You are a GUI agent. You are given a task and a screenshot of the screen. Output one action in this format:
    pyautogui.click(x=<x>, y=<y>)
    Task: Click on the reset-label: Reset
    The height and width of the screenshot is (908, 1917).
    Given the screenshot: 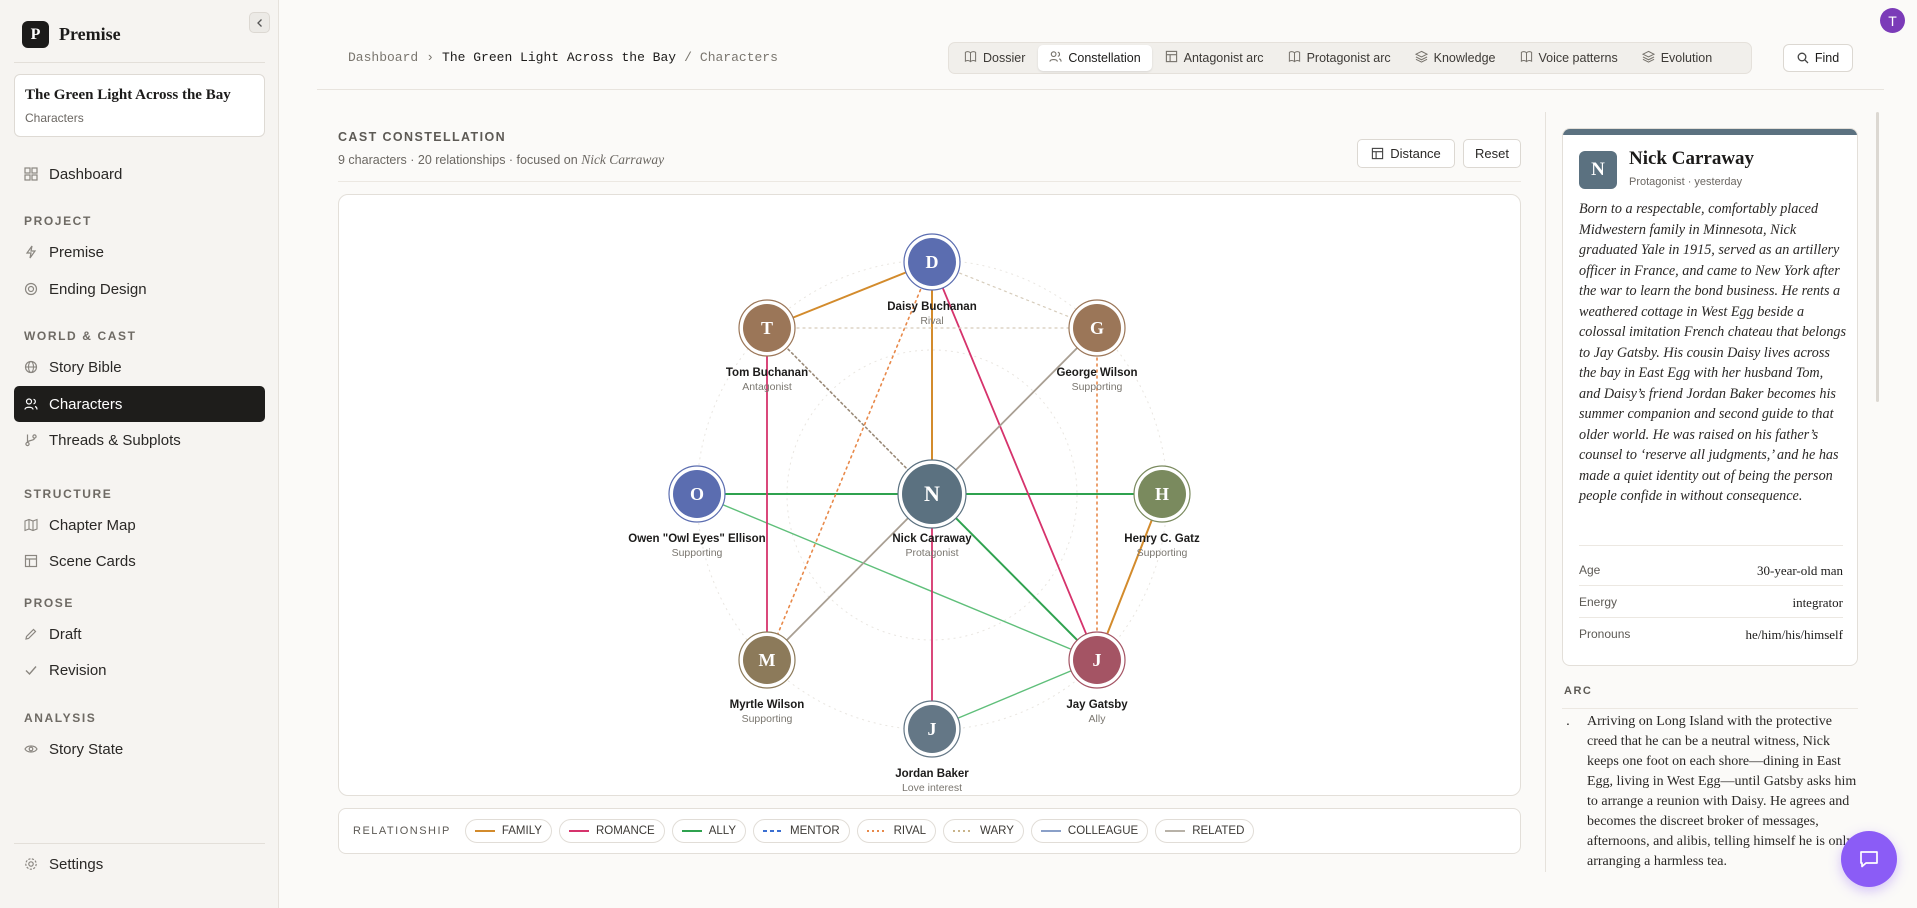 What is the action you would take?
    pyautogui.click(x=1492, y=153)
    